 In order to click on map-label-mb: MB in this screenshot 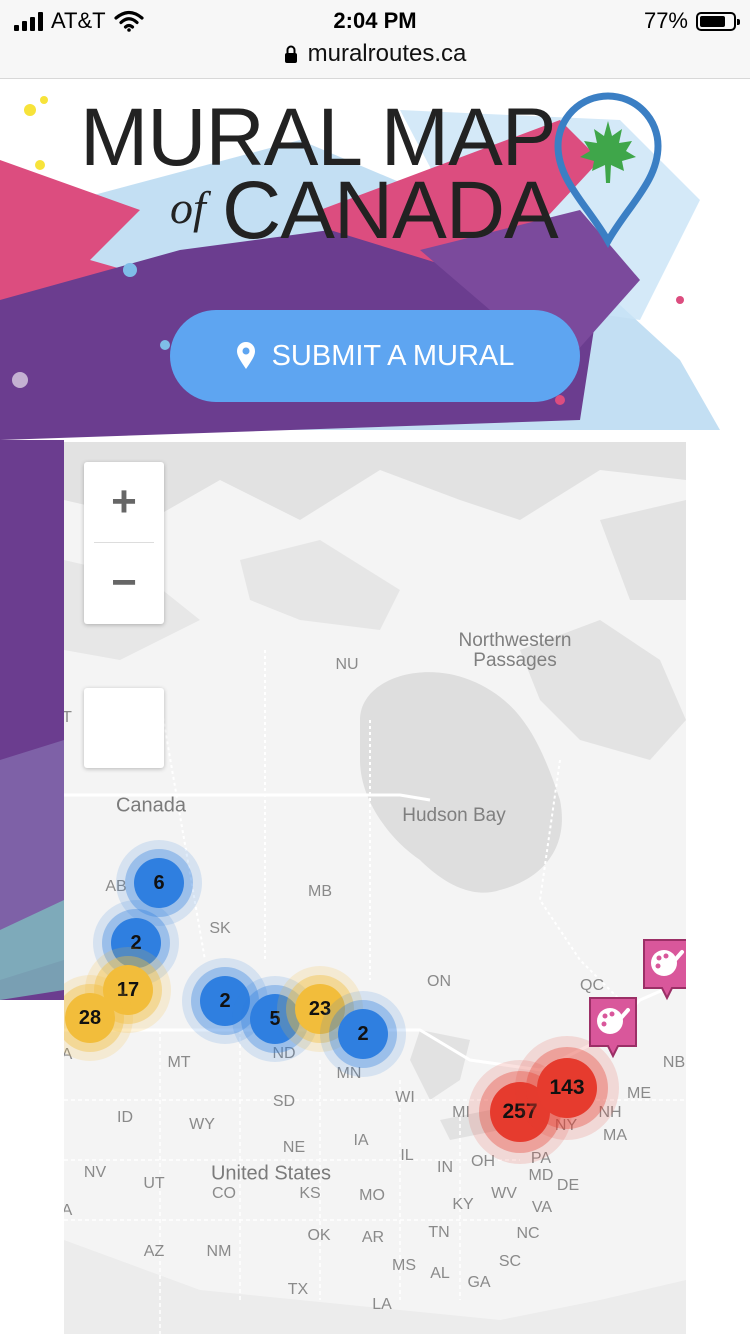, I will do `click(320, 891)`.